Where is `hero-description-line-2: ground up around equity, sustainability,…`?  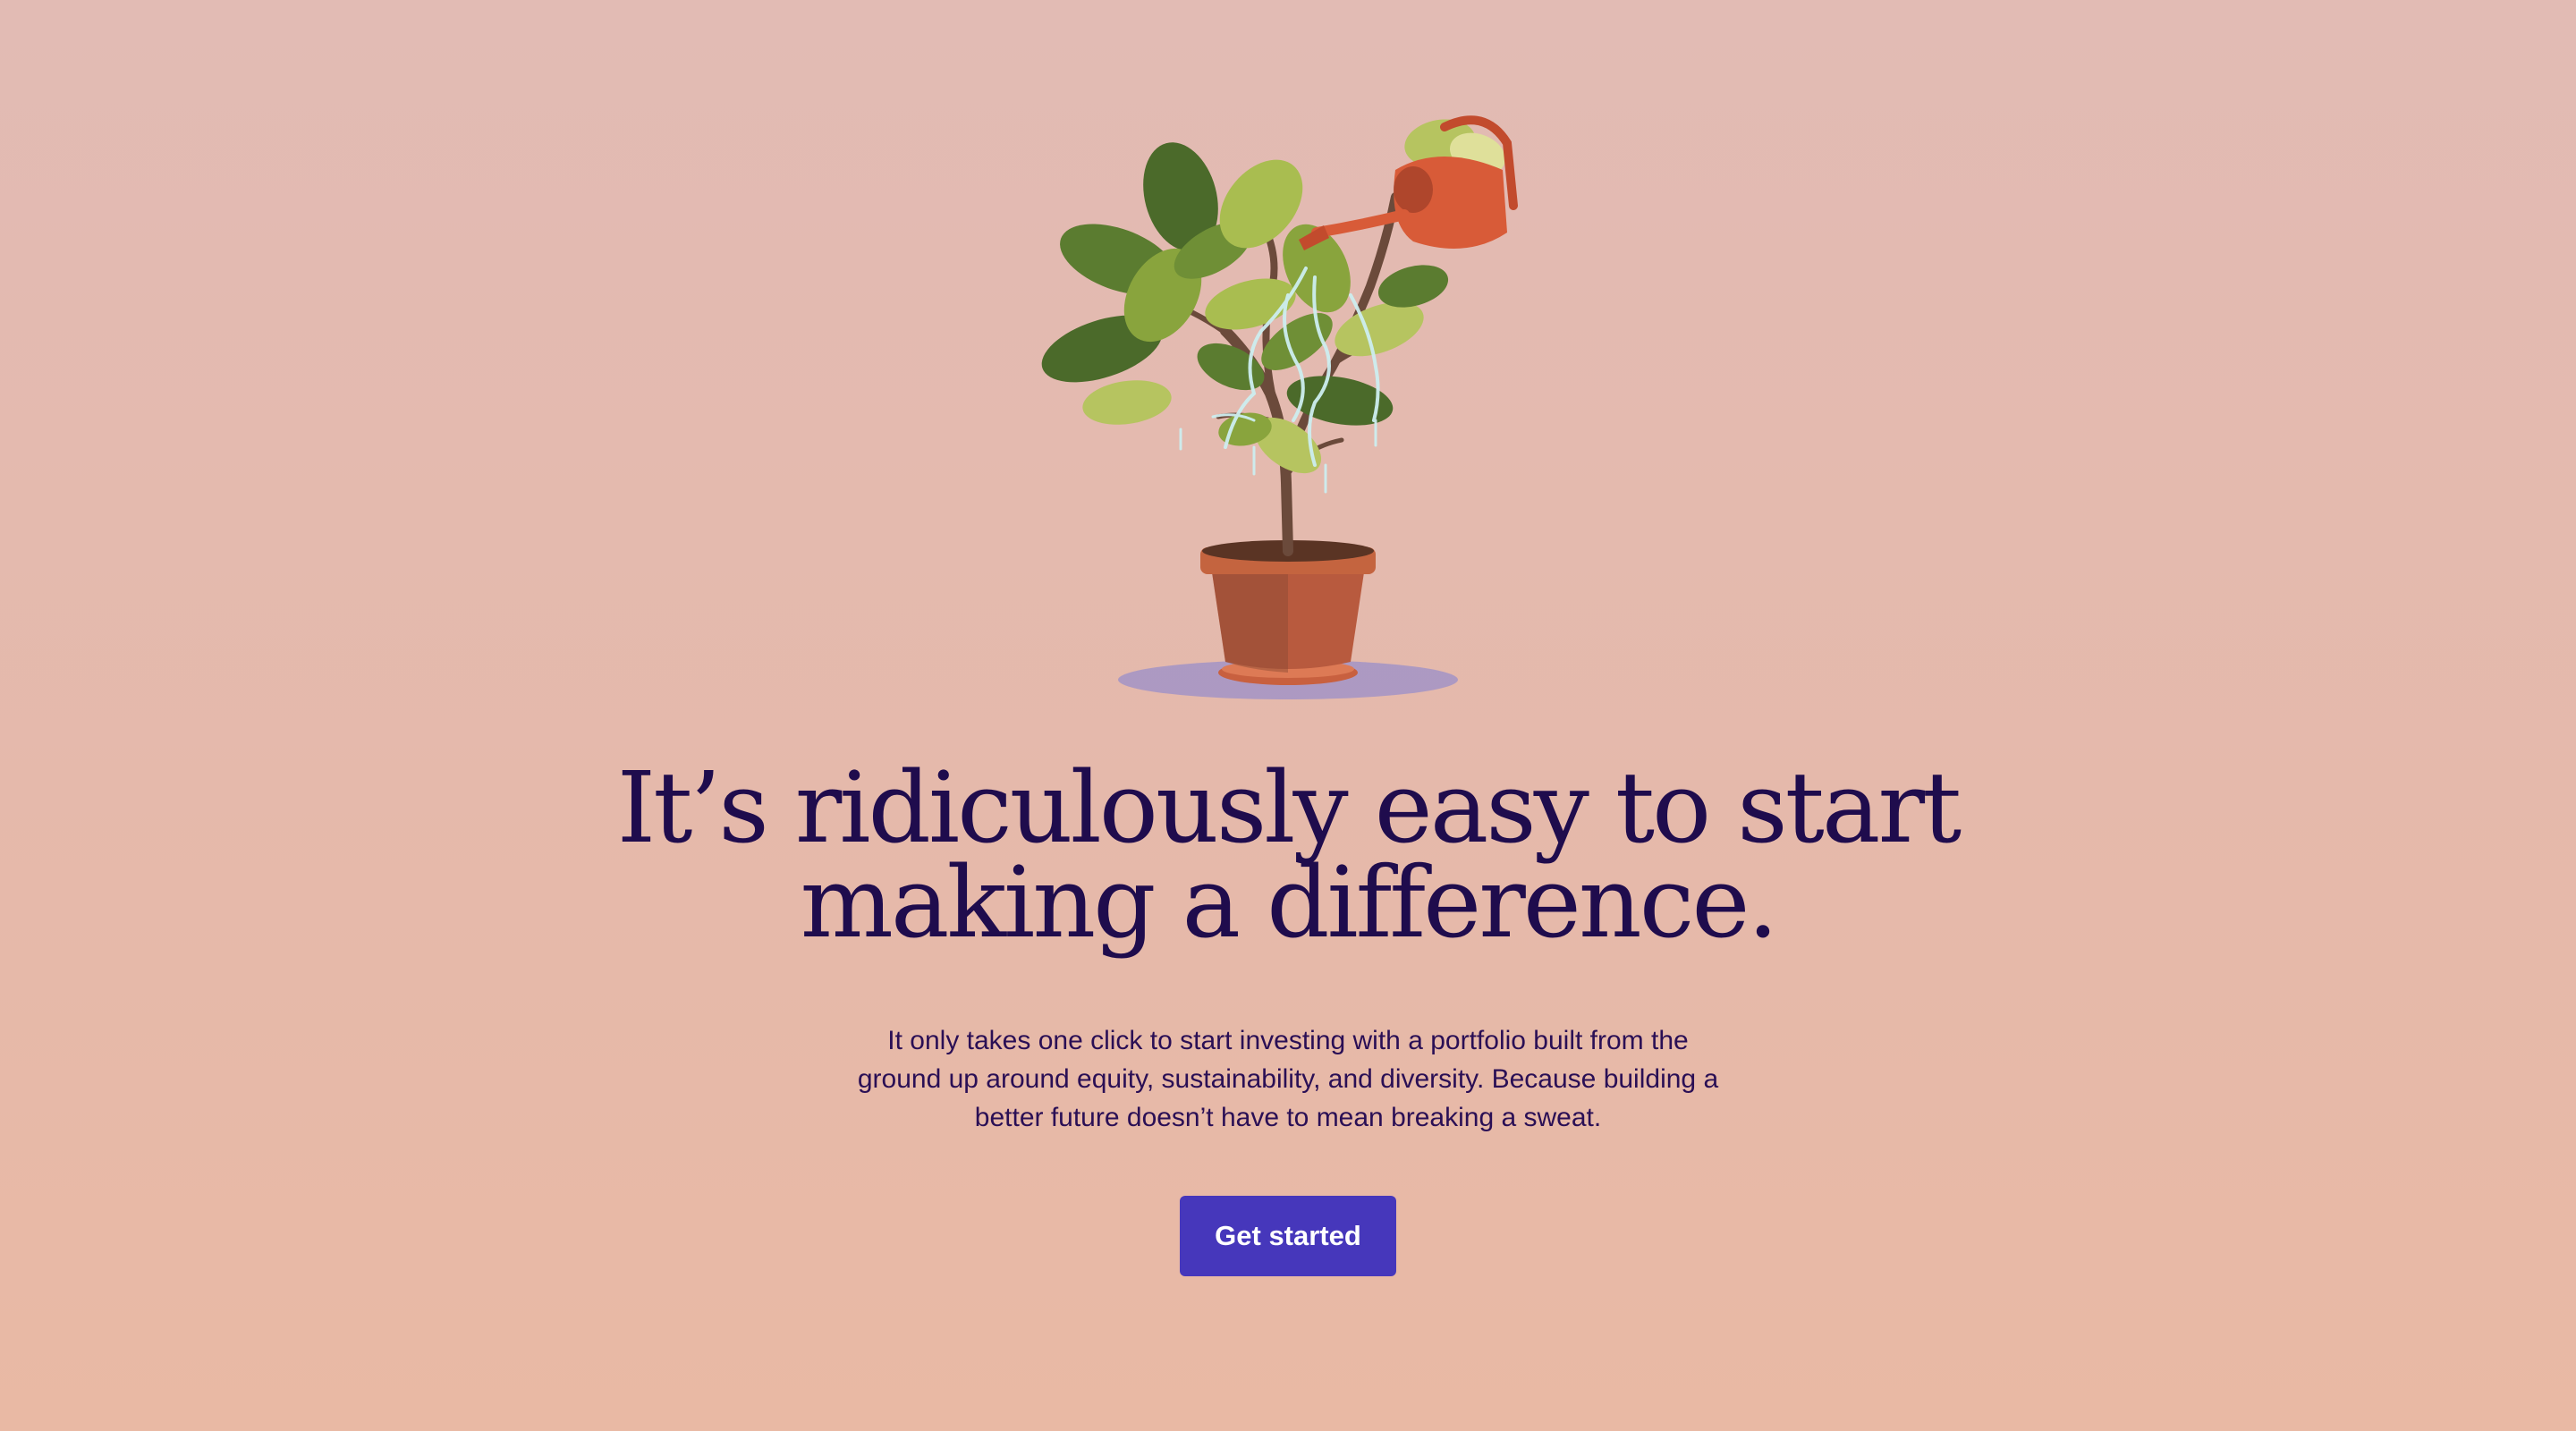 hero-description-line-2: ground up around equity, sustainability,… is located at coordinates (1288, 1079).